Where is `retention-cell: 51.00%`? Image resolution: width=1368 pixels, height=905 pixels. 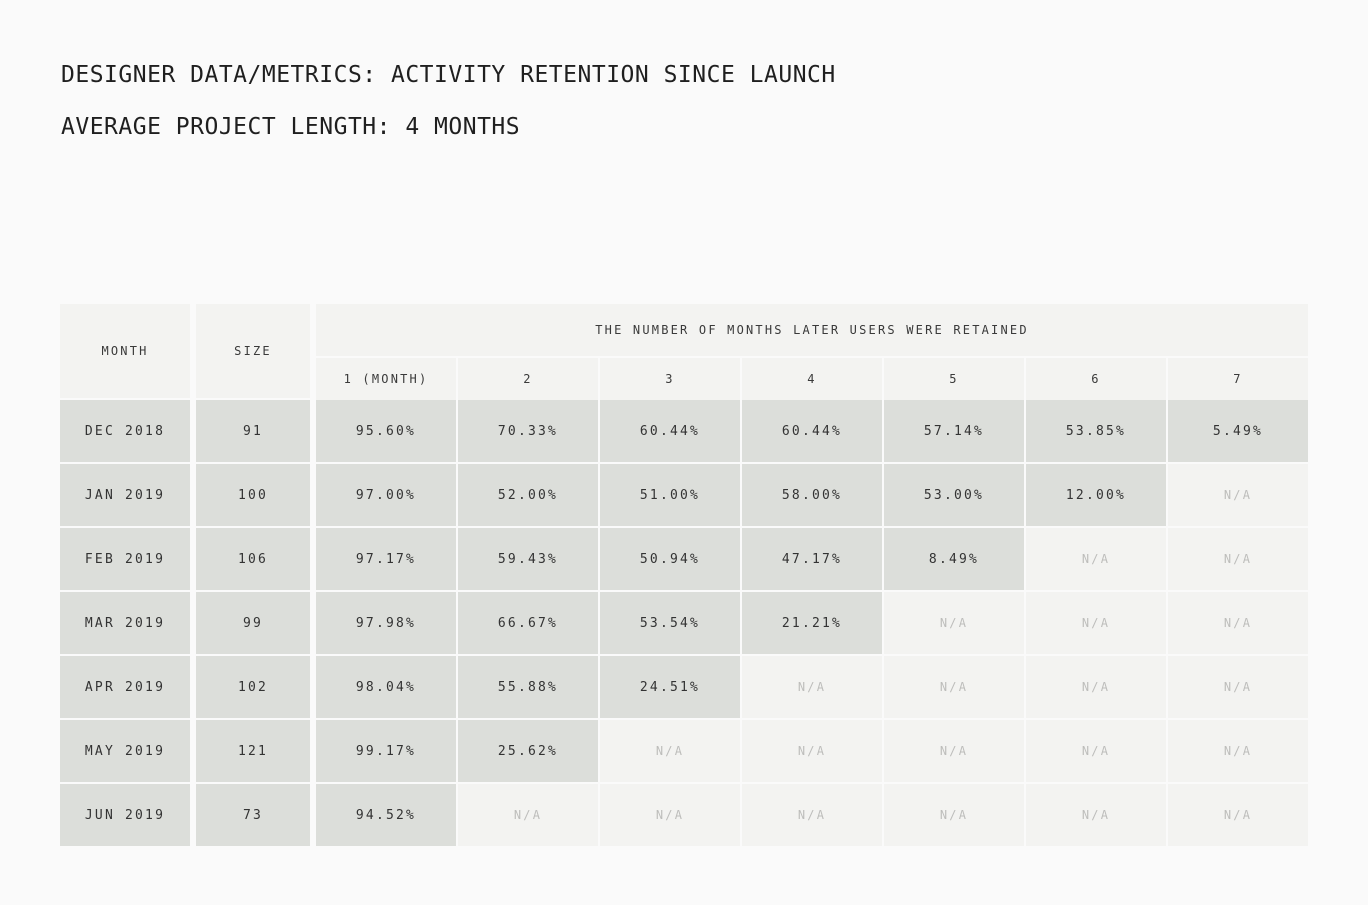 retention-cell: 51.00% is located at coordinates (670, 495).